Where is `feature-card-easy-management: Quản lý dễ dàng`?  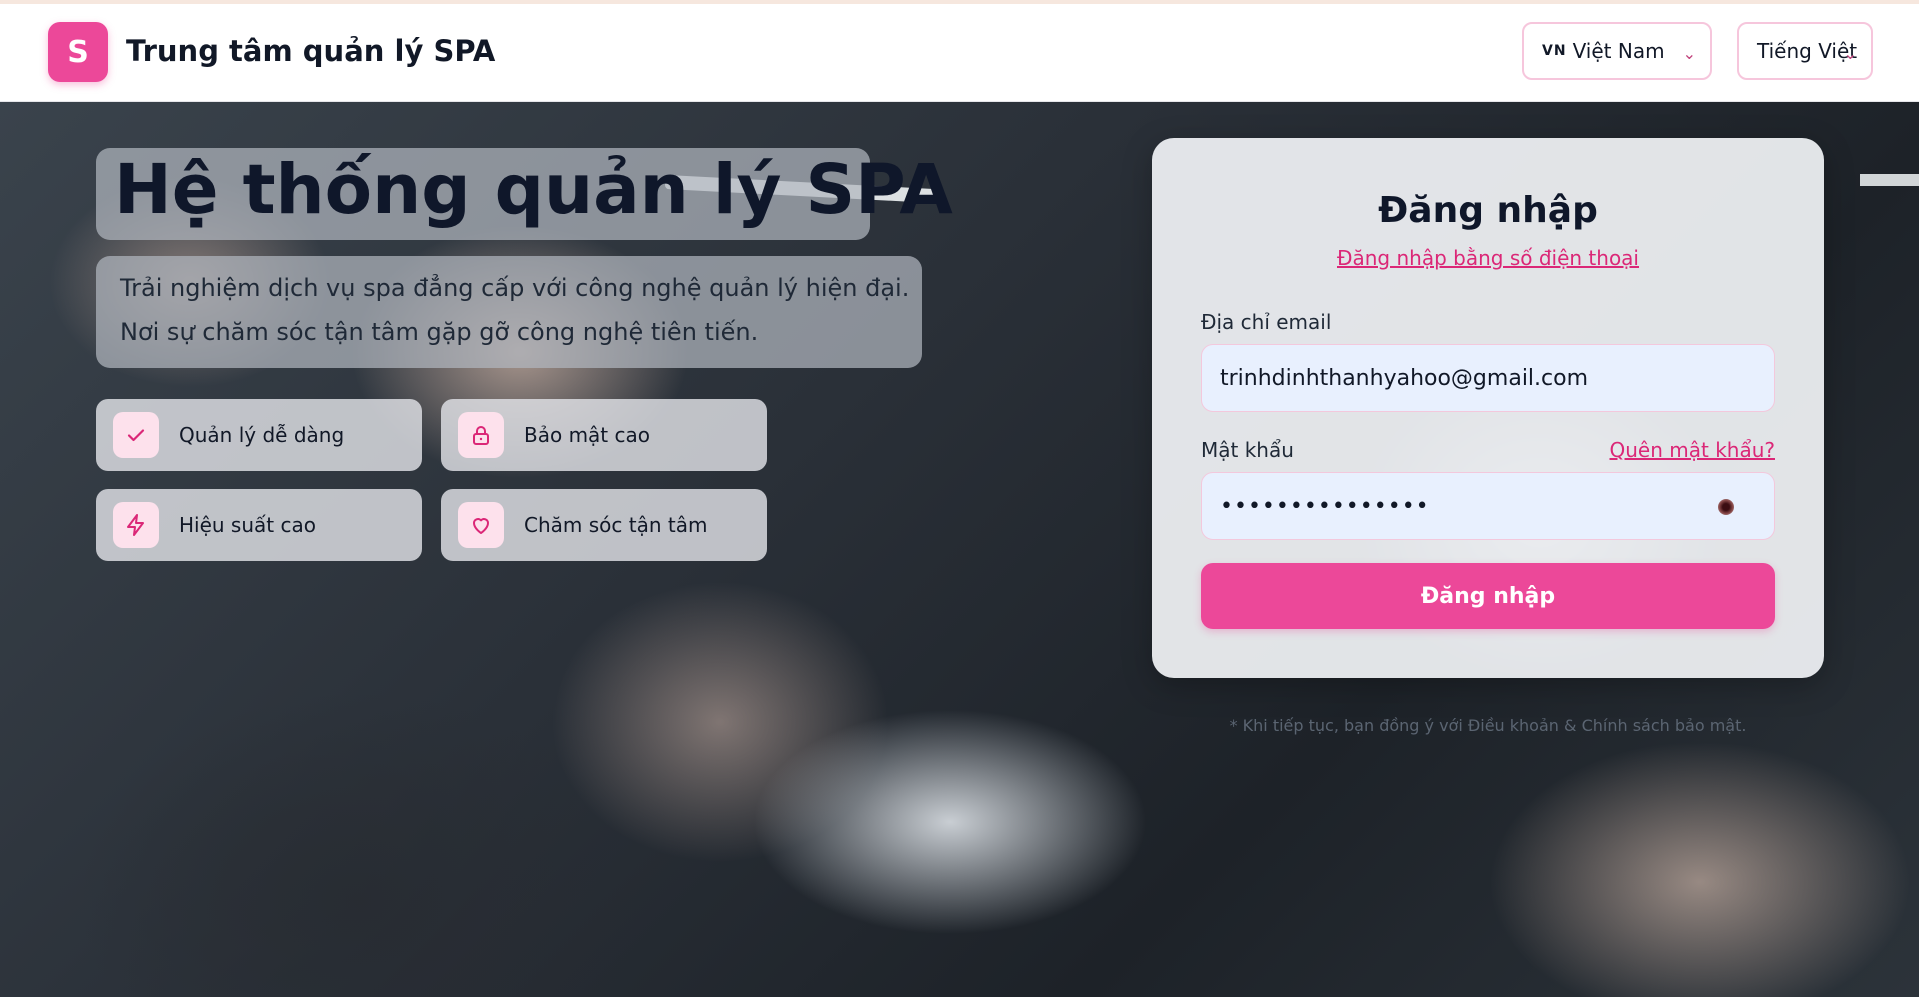
feature-card-easy-management: Quản lý dễ dàng is located at coordinates (259, 435).